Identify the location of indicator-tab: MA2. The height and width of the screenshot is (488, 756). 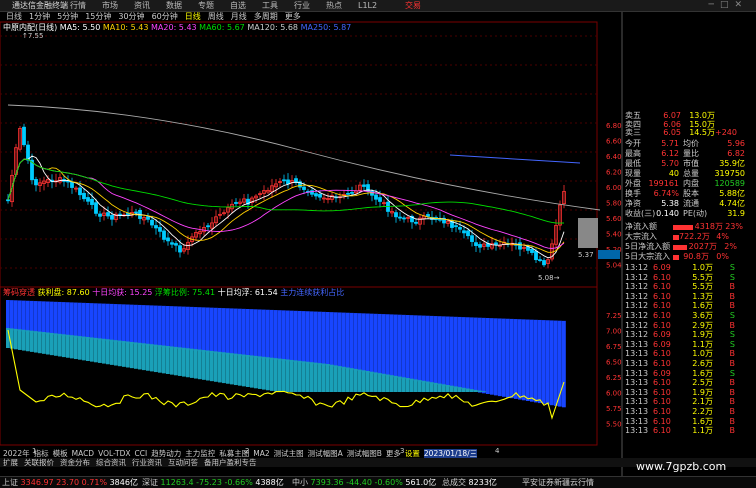
(261, 453).